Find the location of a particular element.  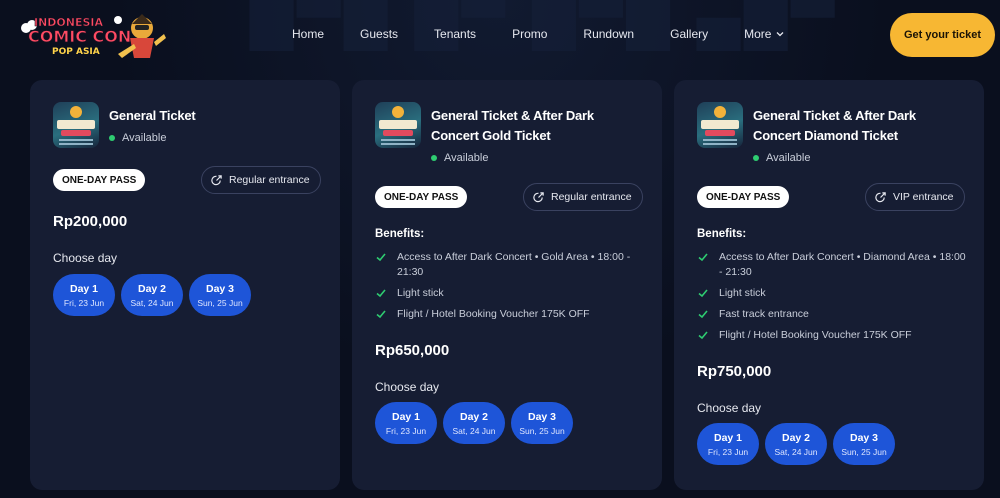

ticket-price: Rp750,000 is located at coordinates (734, 371).